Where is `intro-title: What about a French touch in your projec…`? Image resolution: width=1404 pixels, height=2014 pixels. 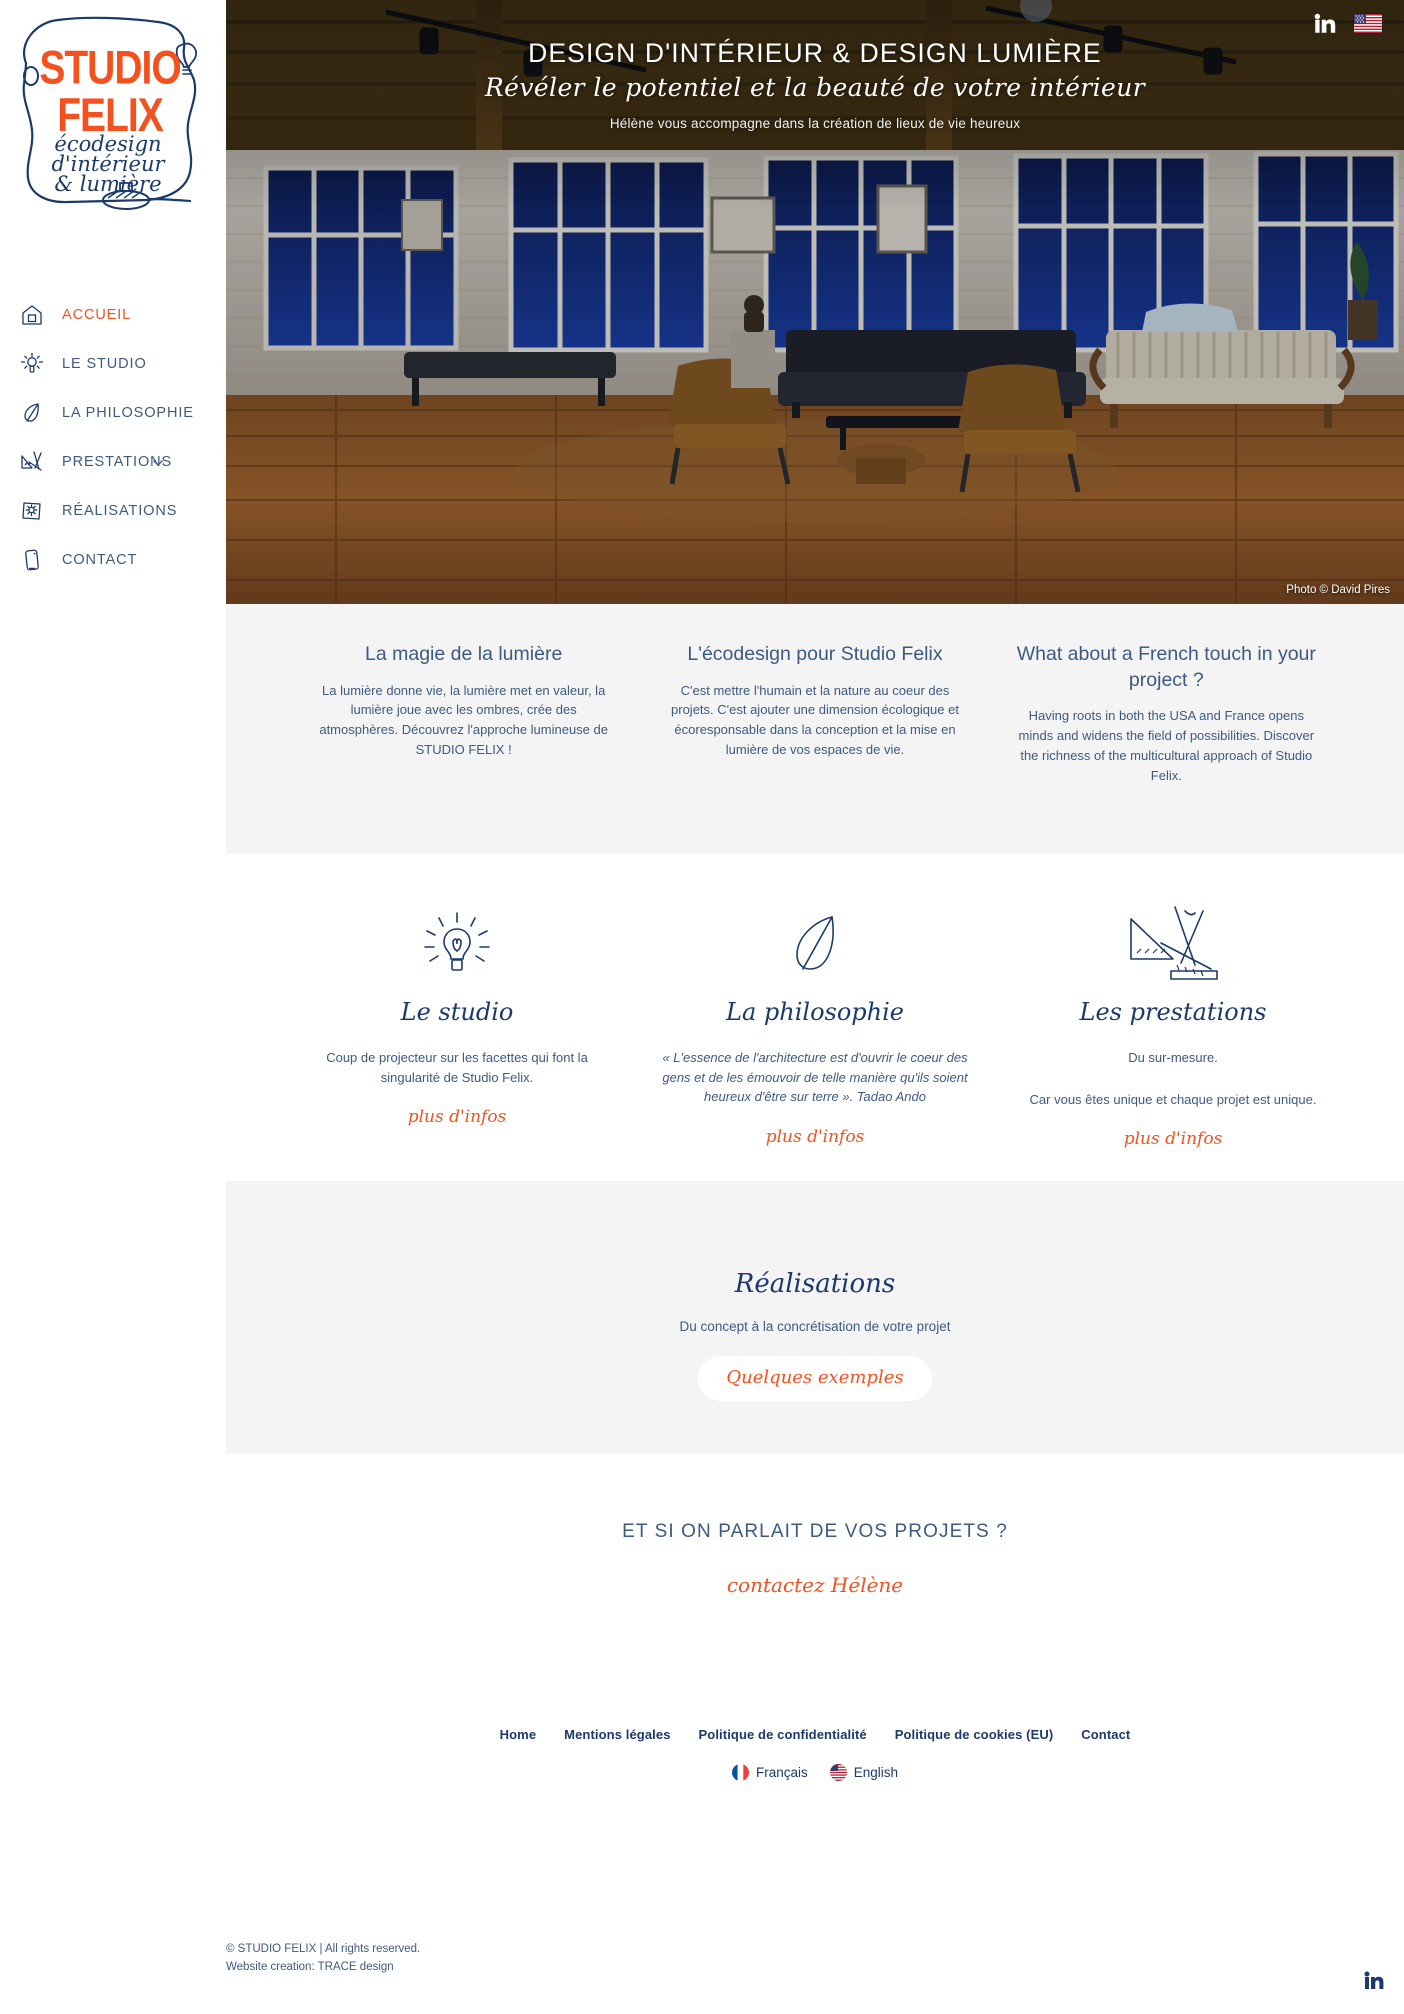
intro-title: What about a French touch in your projec… is located at coordinates (1166, 667).